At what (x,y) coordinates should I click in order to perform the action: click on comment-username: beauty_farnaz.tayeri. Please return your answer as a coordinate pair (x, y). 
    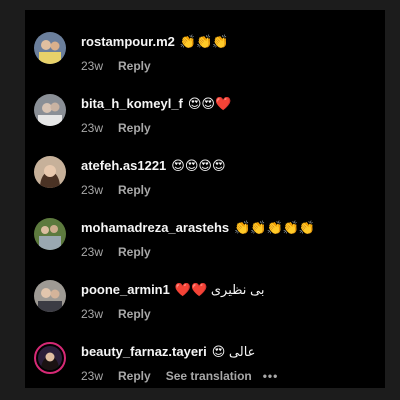
    Looking at the image, I should click on (144, 351).